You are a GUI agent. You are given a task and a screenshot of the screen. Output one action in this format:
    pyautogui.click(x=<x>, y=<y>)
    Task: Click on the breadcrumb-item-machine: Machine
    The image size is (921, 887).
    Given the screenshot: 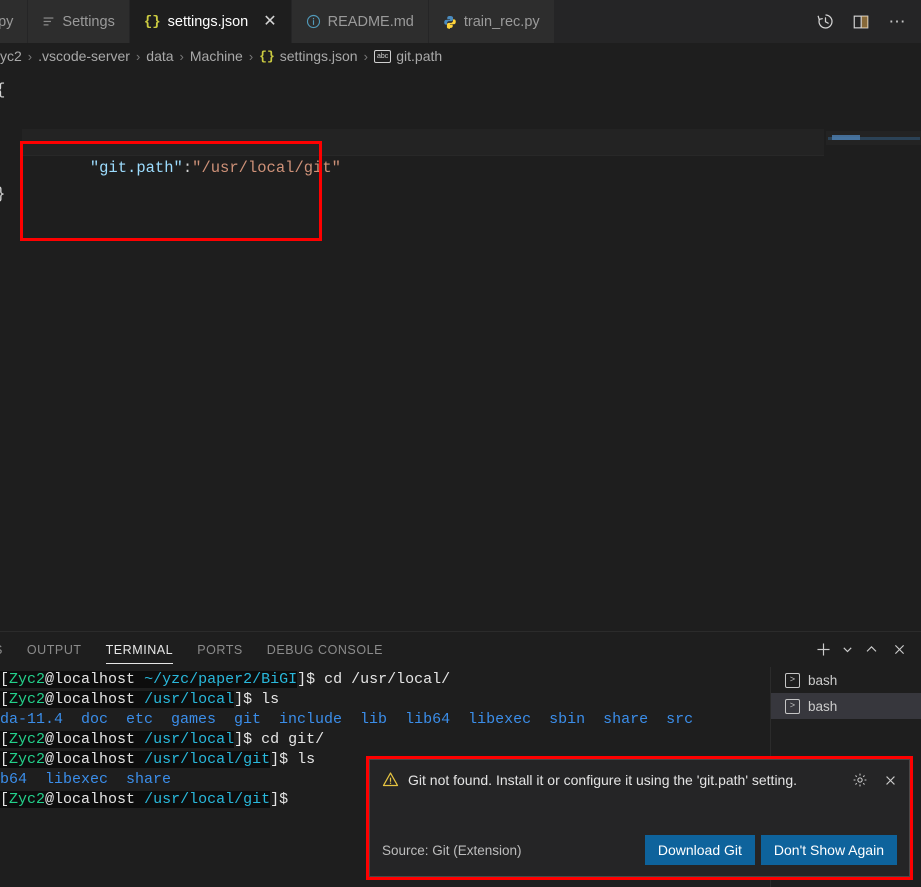 What is the action you would take?
    pyautogui.click(x=216, y=56)
    